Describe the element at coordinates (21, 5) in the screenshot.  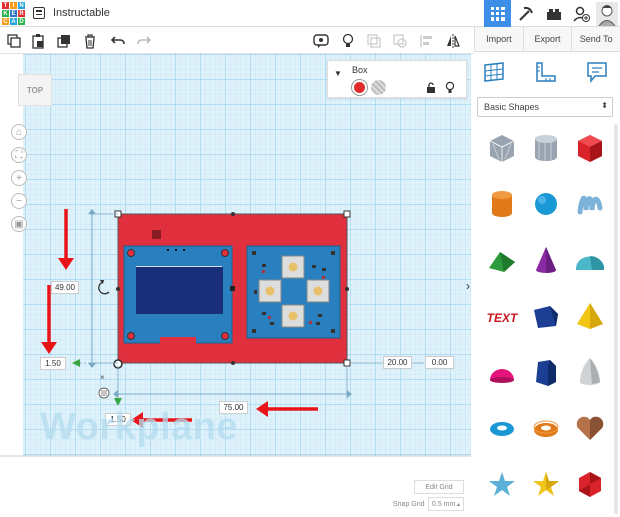
I see `logo-letter: N` at that location.